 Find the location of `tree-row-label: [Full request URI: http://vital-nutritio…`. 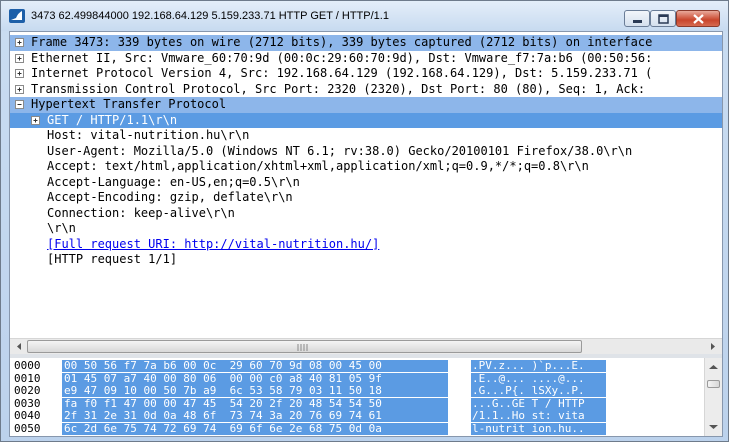

tree-row-label: [Full request URI: http://vital-nutritio… is located at coordinates (213, 243).